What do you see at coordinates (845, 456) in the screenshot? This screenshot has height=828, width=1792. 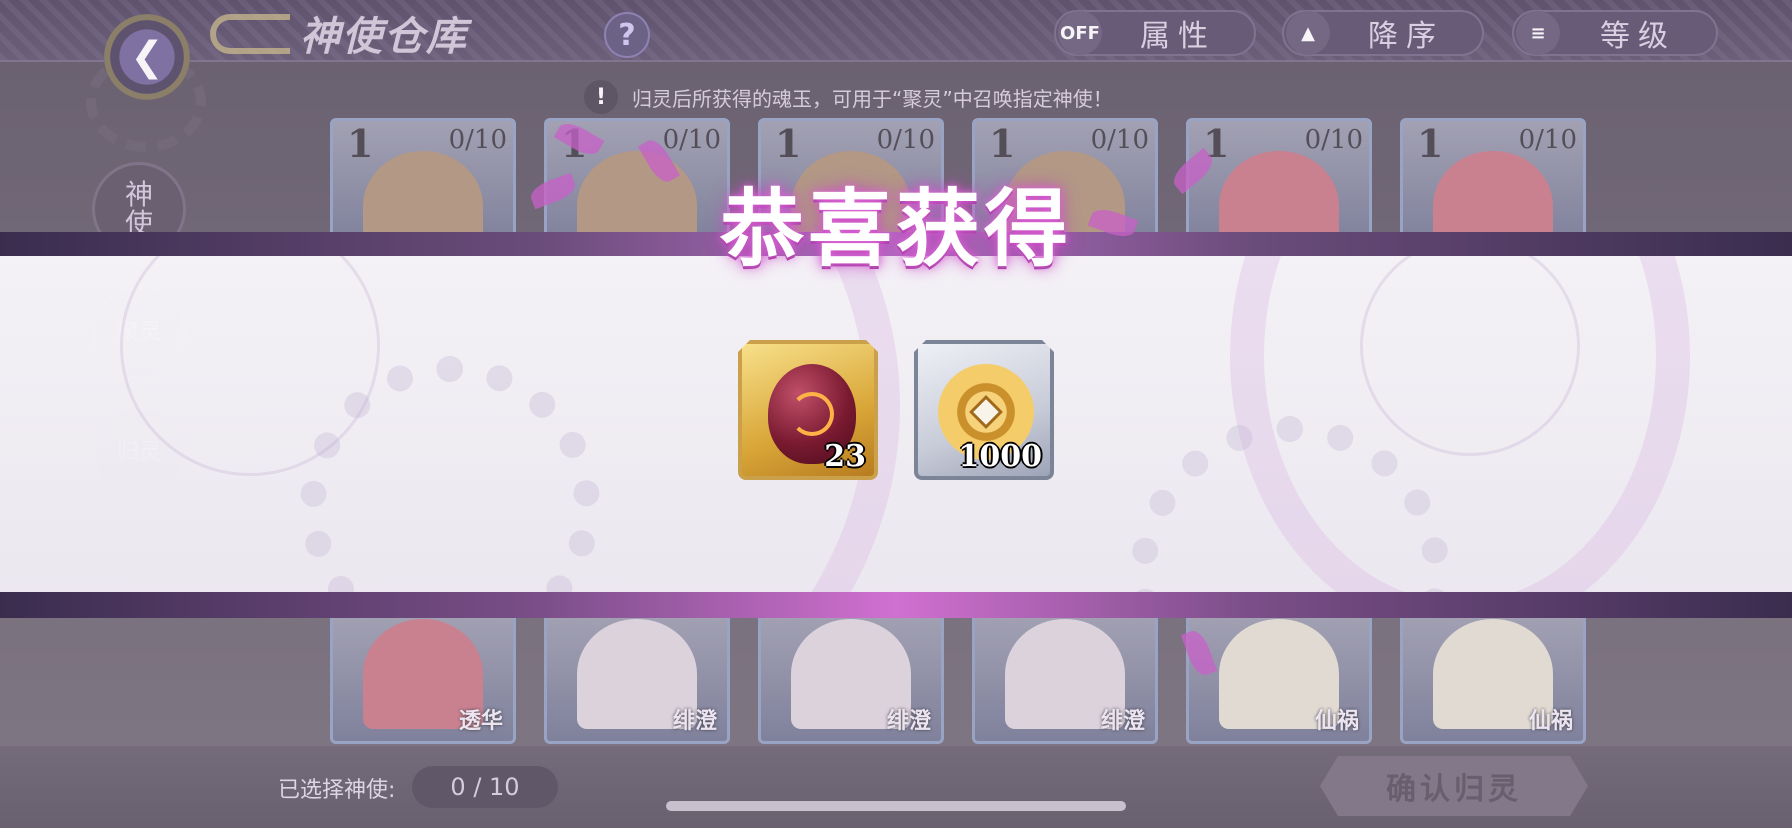 I see `item-quantity: 23` at bounding box center [845, 456].